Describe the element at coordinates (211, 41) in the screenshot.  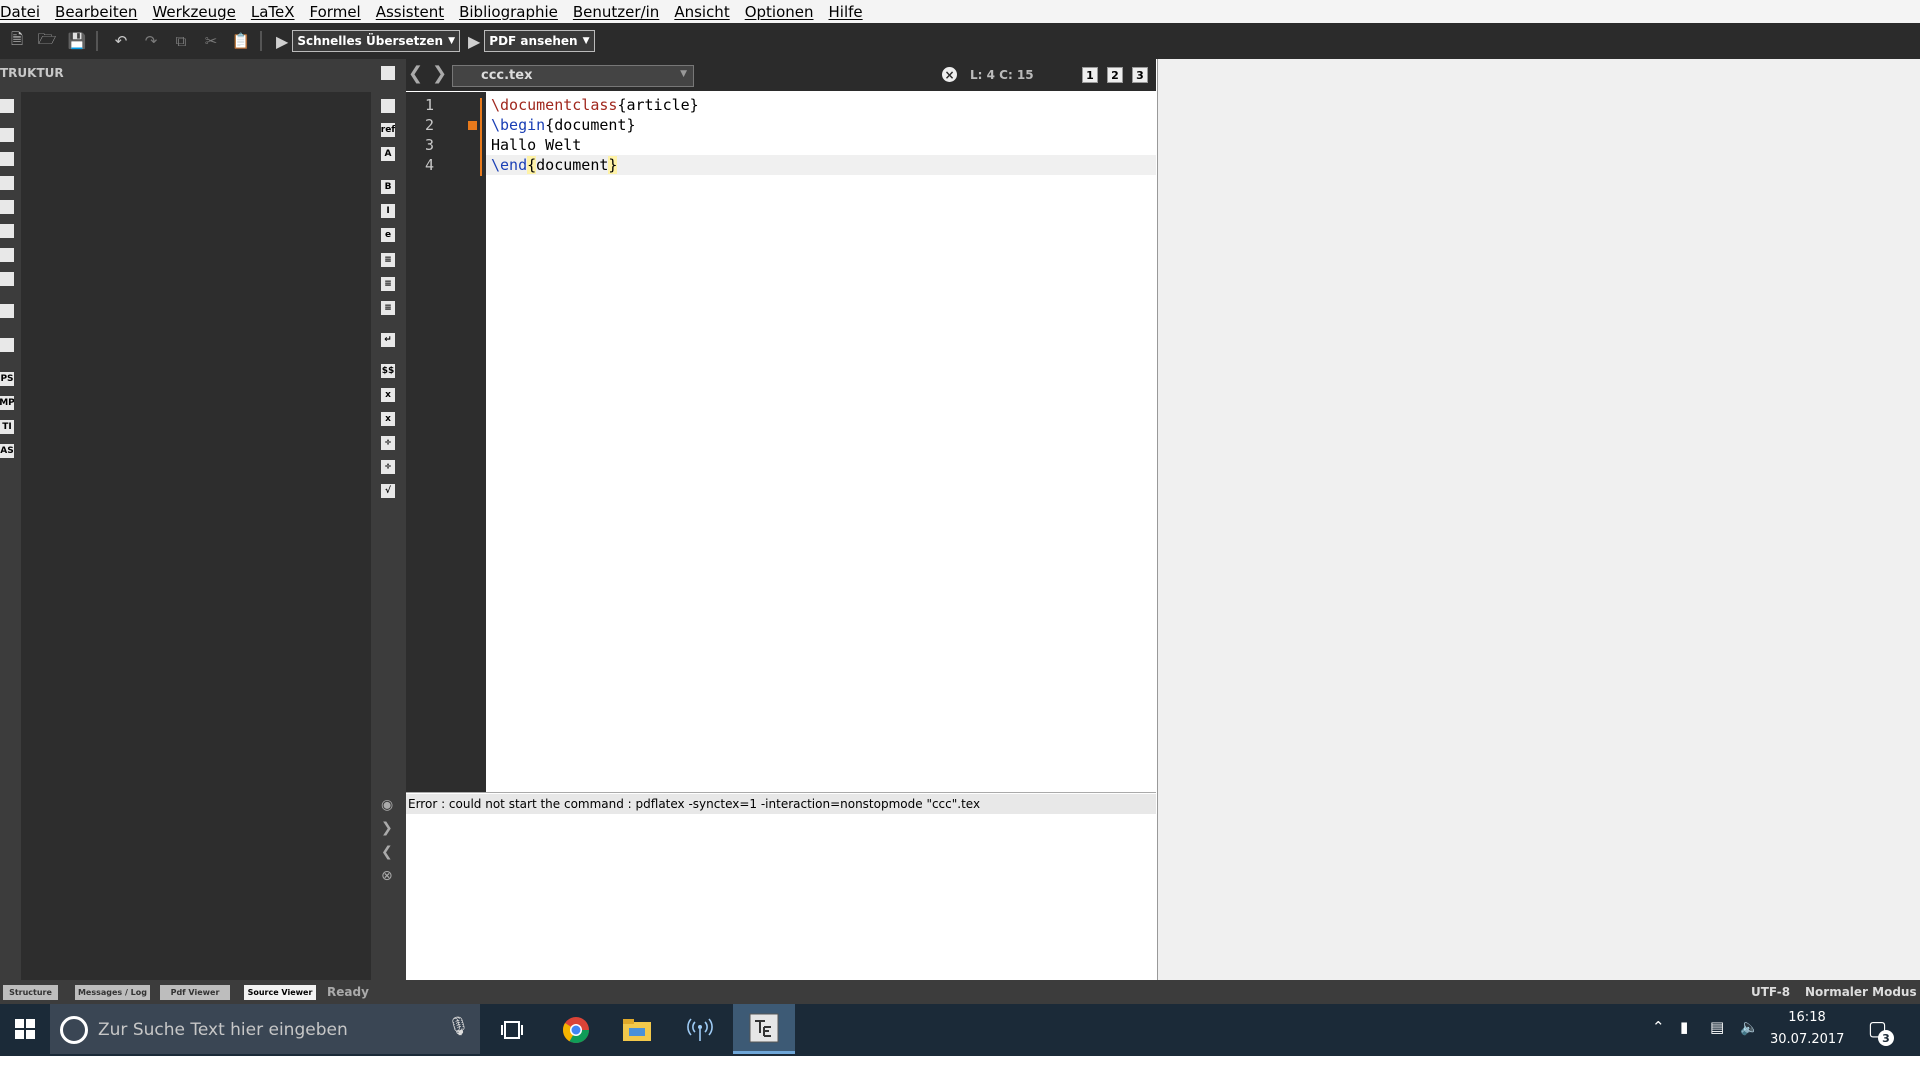
I see `cut-icon: ✂` at that location.